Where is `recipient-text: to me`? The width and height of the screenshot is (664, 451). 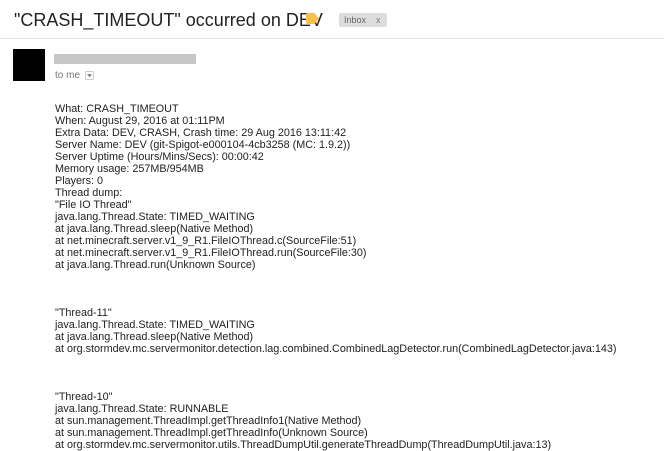
recipient-text: to me is located at coordinates (68, 75).